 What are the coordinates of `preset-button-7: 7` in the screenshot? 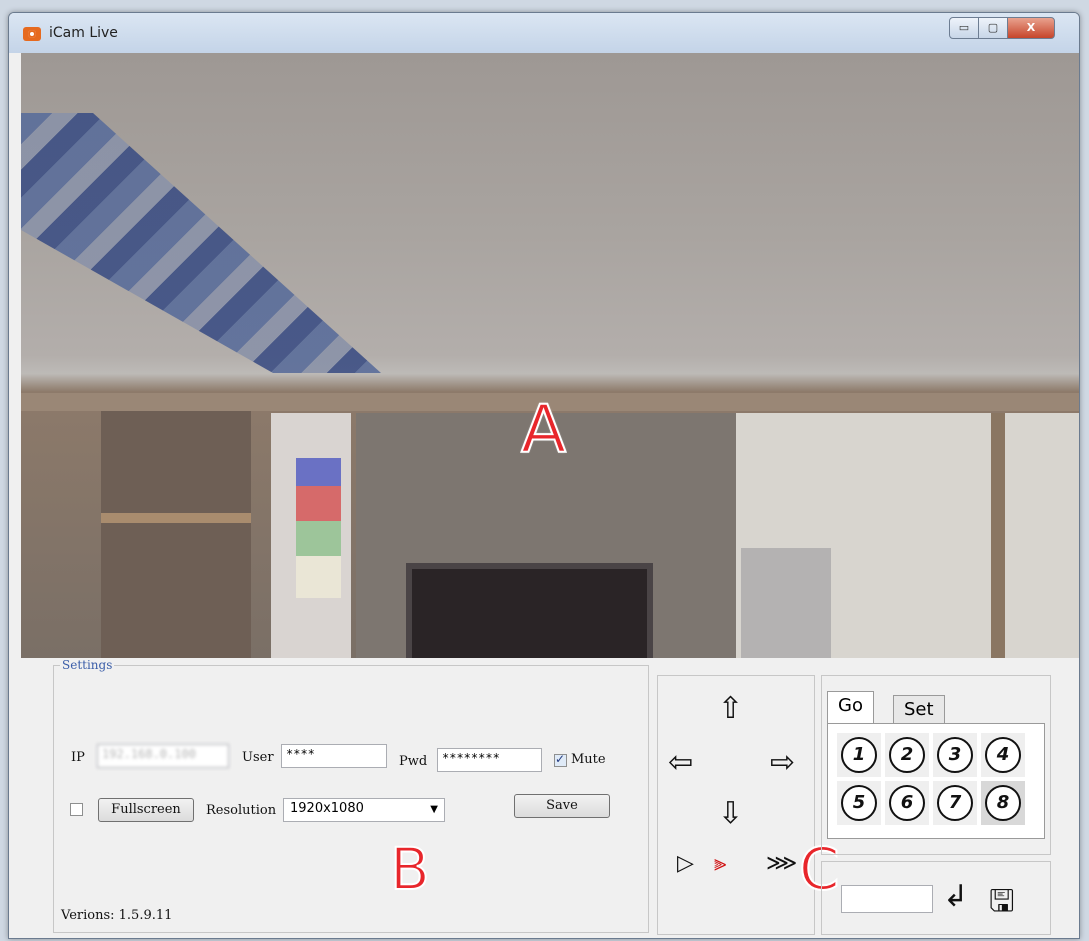 It's located at (955, 803).